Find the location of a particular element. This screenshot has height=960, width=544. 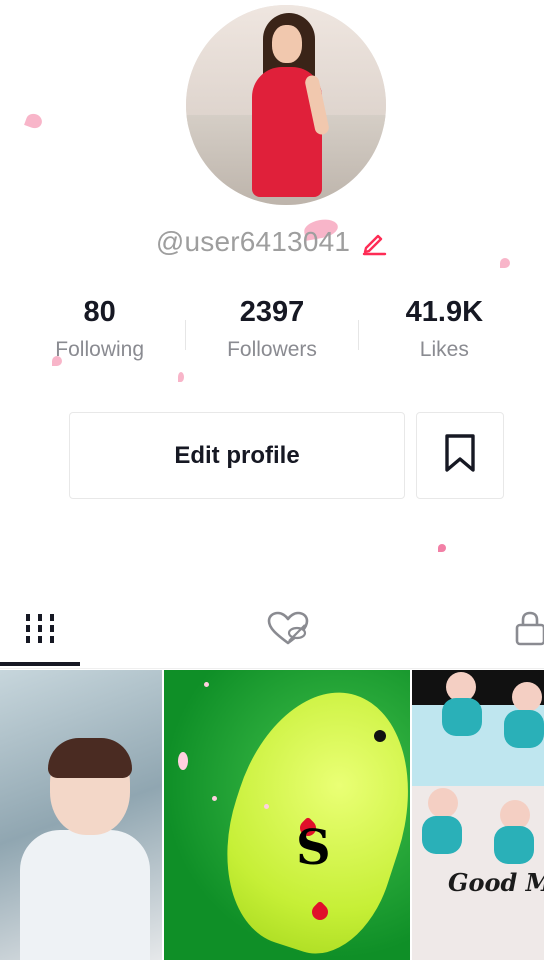

video-thumbnail is located at coordinates (81, 815).